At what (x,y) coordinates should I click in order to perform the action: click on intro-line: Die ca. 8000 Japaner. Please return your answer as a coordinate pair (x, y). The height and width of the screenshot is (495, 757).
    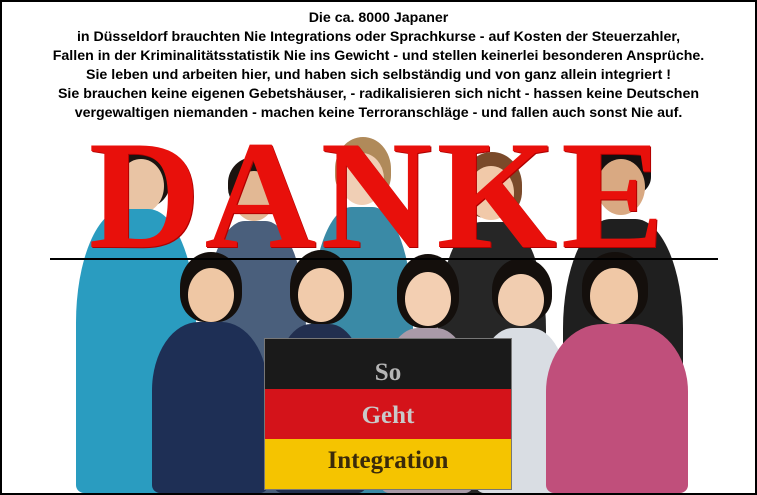
    Looking at the image, I should click on (378, 18).